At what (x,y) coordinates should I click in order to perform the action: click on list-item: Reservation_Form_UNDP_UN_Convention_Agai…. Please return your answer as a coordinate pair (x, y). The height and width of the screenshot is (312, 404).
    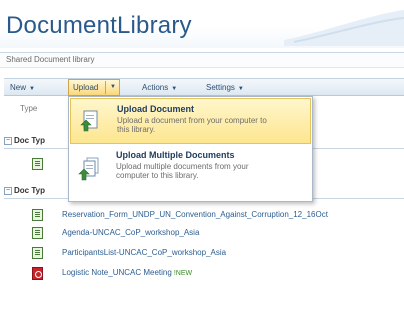
    Looking at the image, I should click on (218, 215).